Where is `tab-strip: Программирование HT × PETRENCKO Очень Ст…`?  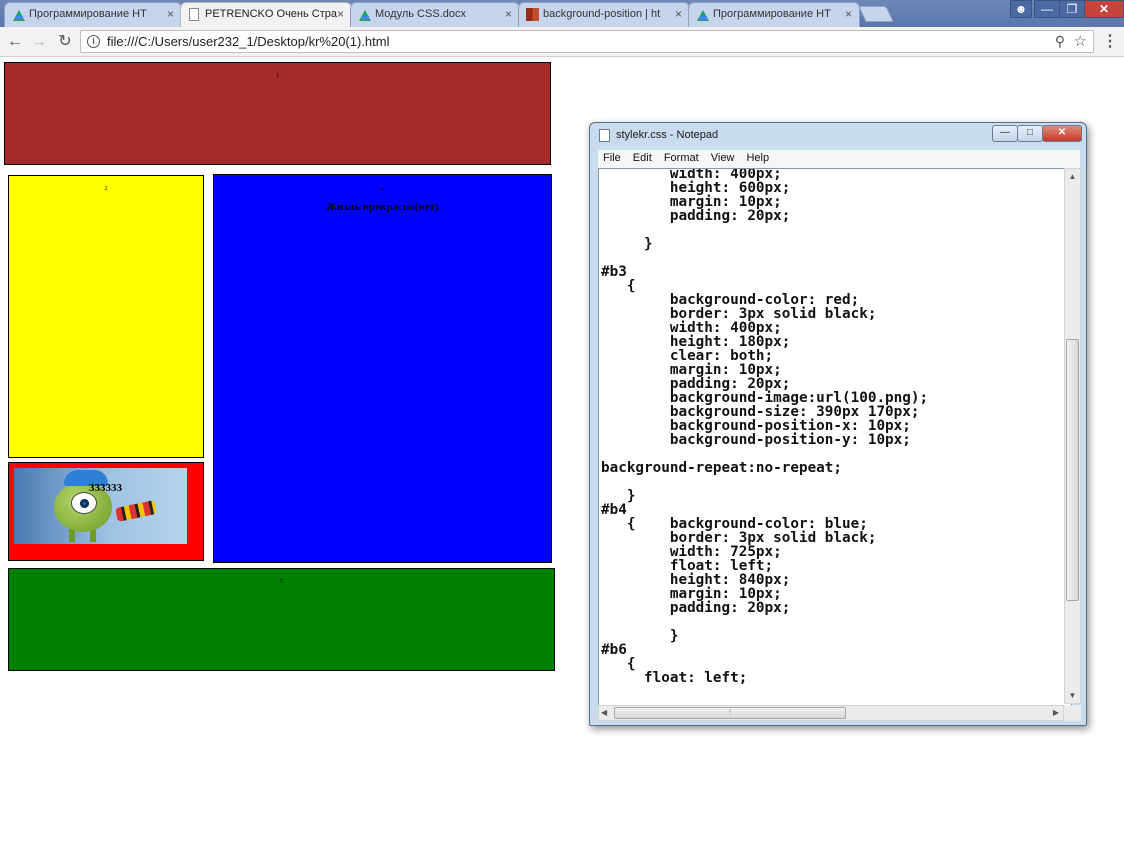
tab-strip: Программирование HT × PETRENCKO Очень Ст… is located at coordinates (562, 13).